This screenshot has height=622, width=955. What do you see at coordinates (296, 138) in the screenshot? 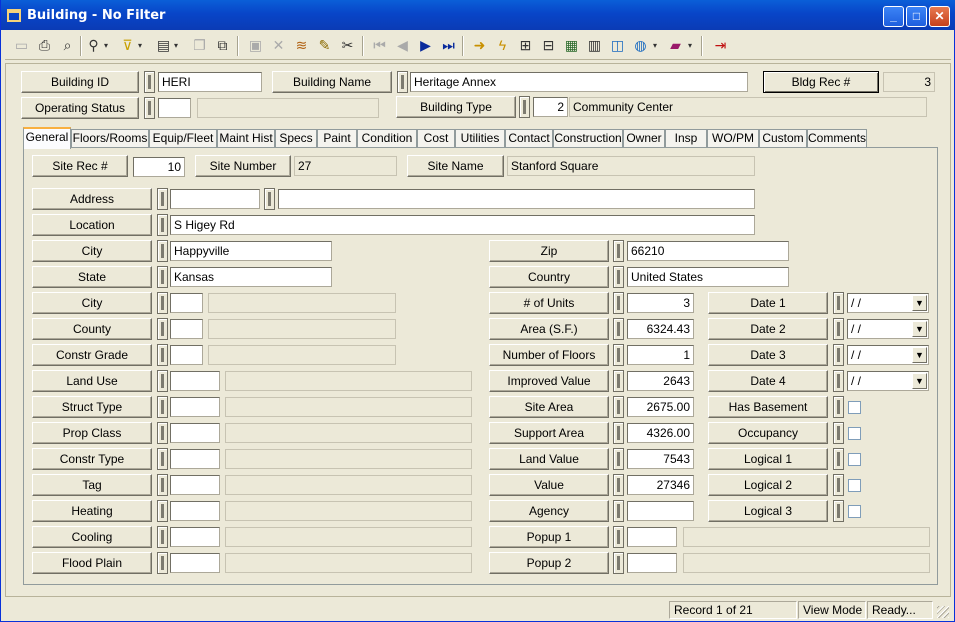
I see `tab-specs: Specs` at bounding box center [296, 138].